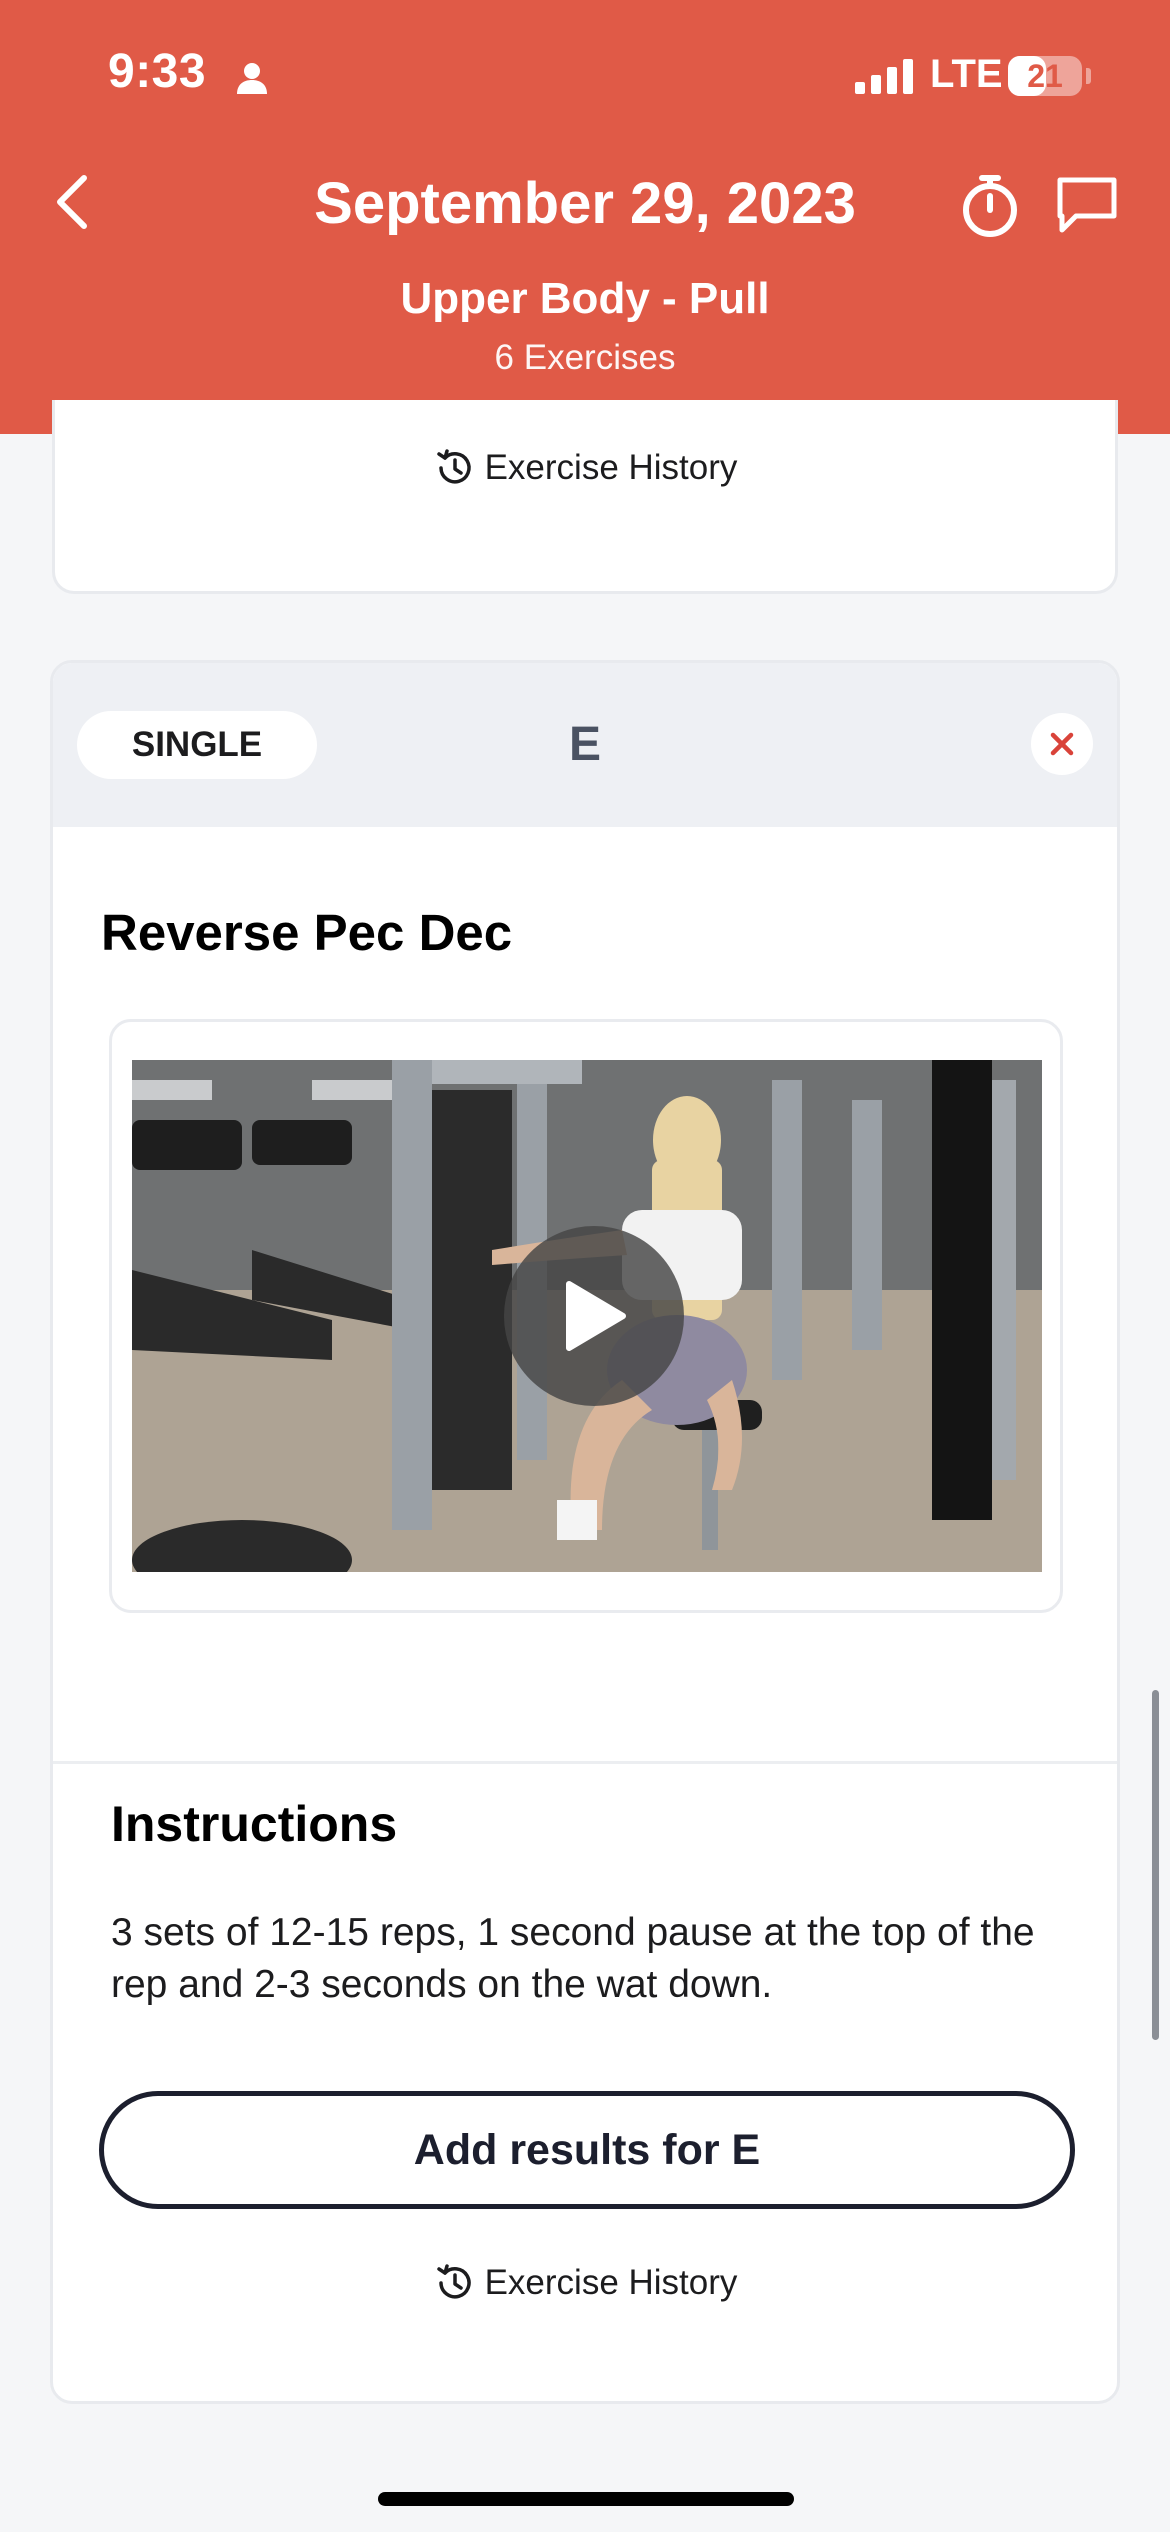  What do you see at coordinates (585, 298) in the screenshot?
I see `workout-name: Upper Body - Pull` at bounding box center [585, 298].